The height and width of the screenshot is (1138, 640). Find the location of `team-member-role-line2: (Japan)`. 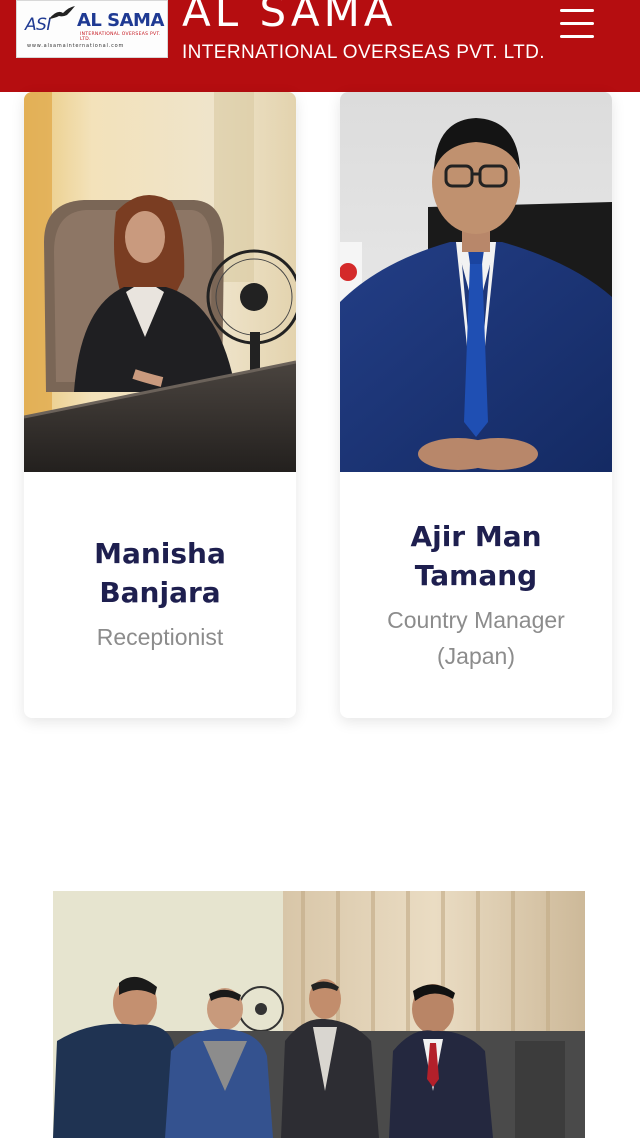

team-member-role-line2: (Japan) is located at coordinates (476, 656).